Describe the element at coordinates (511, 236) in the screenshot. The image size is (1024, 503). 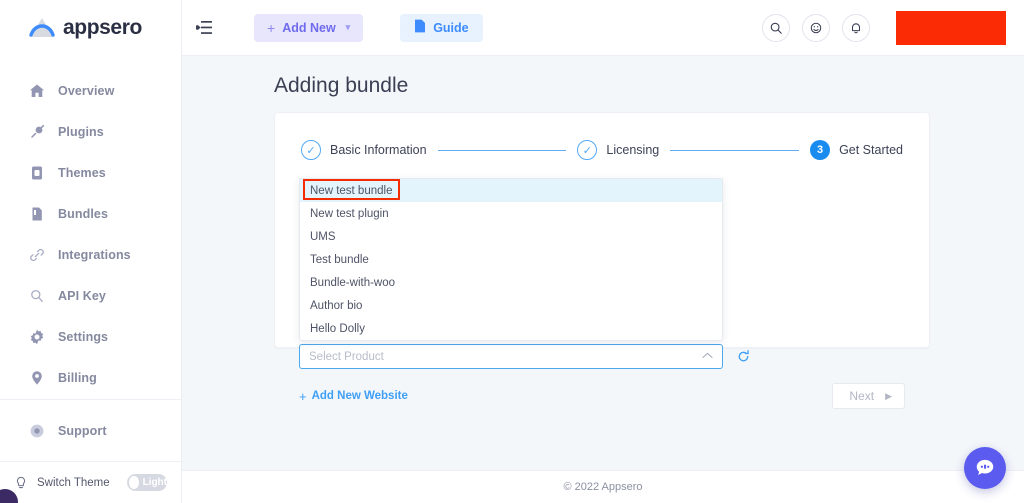
I see `dropdown-option: UMS` at that location.